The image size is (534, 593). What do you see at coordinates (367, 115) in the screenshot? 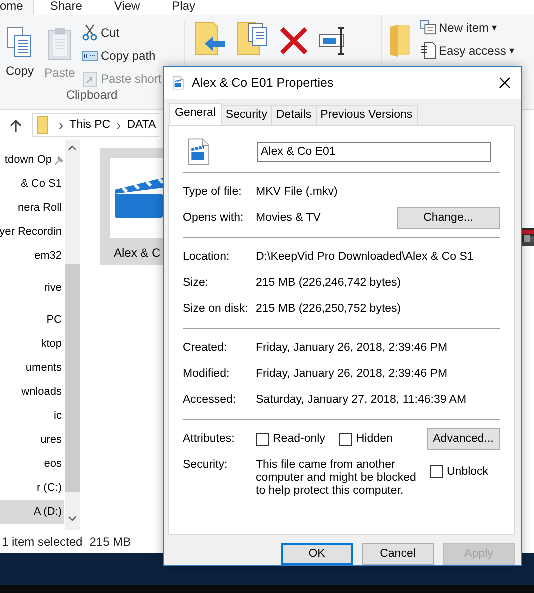
I see `tab: Previous Versions` at bounding box center [367, 115].